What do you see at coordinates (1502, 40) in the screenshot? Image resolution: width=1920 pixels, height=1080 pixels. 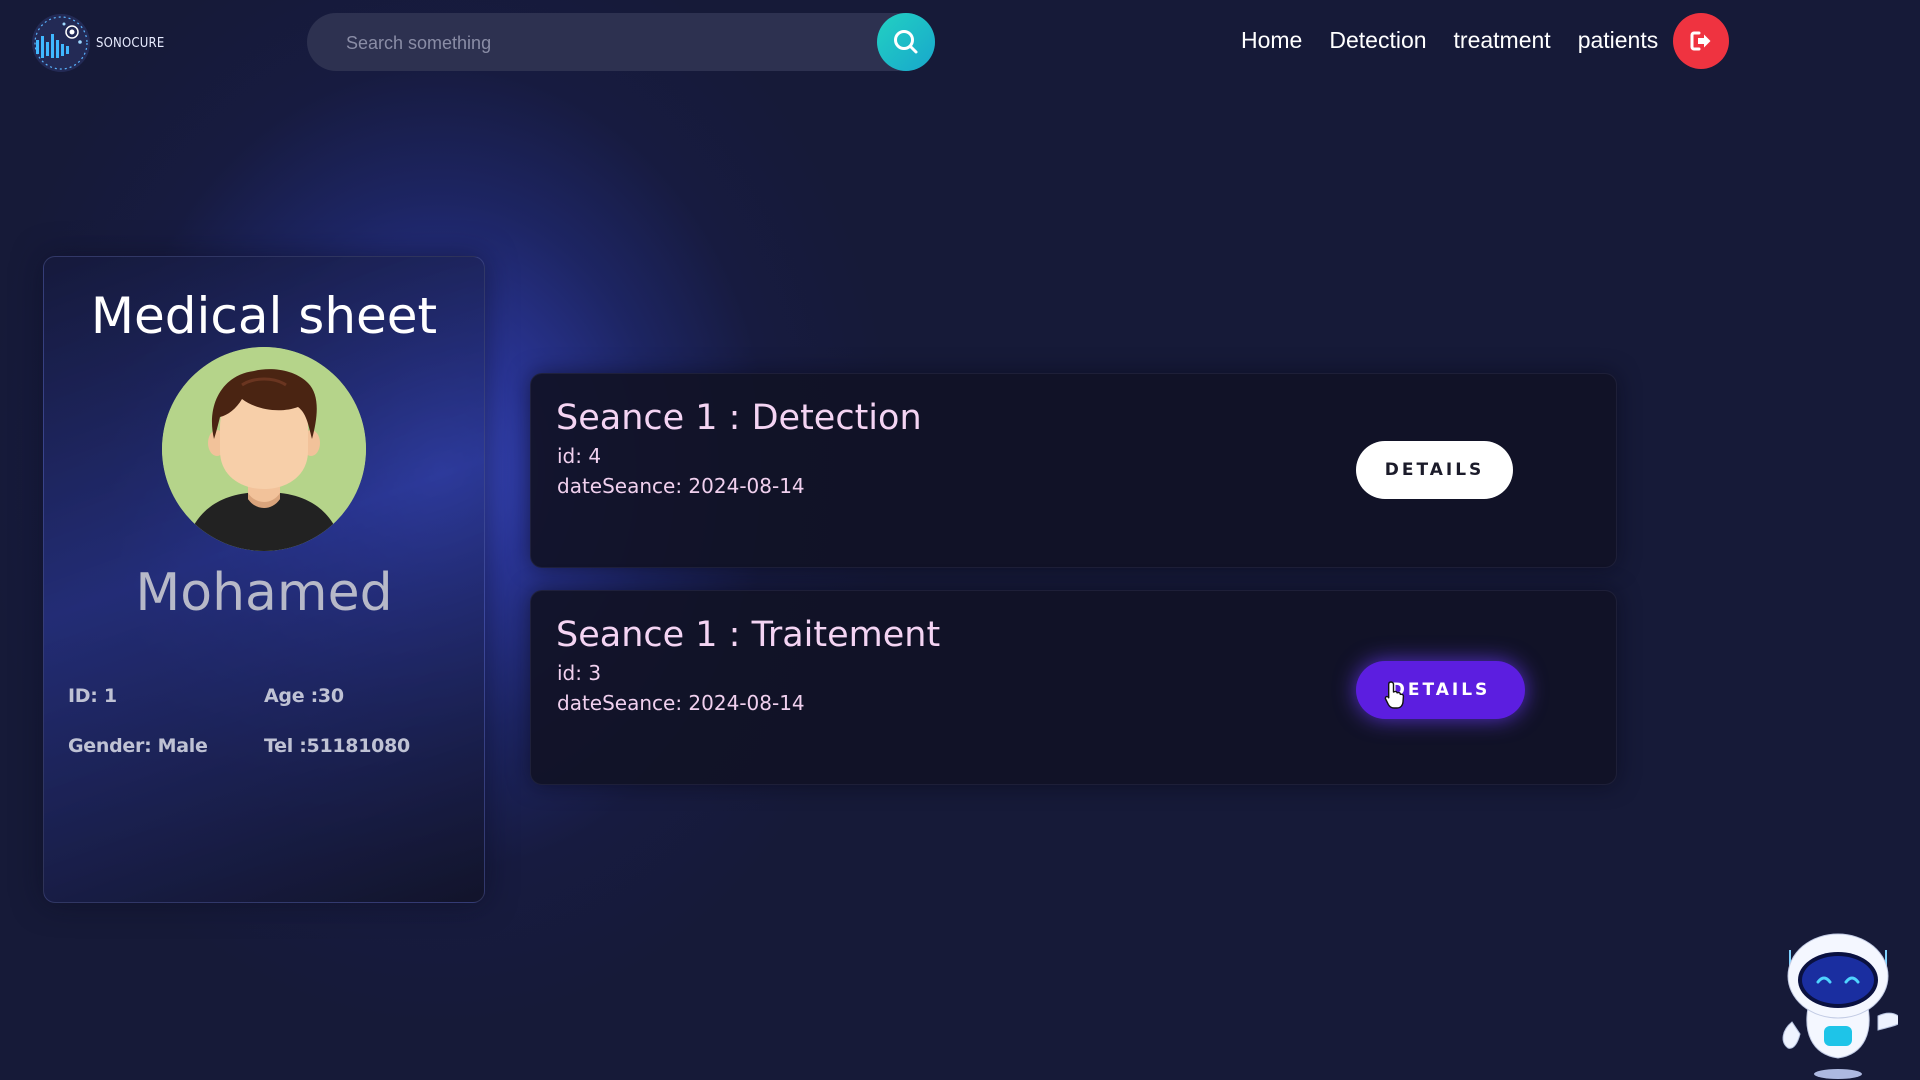 I see `nav-treatment: treatment` at bounding box center [1502, 40].